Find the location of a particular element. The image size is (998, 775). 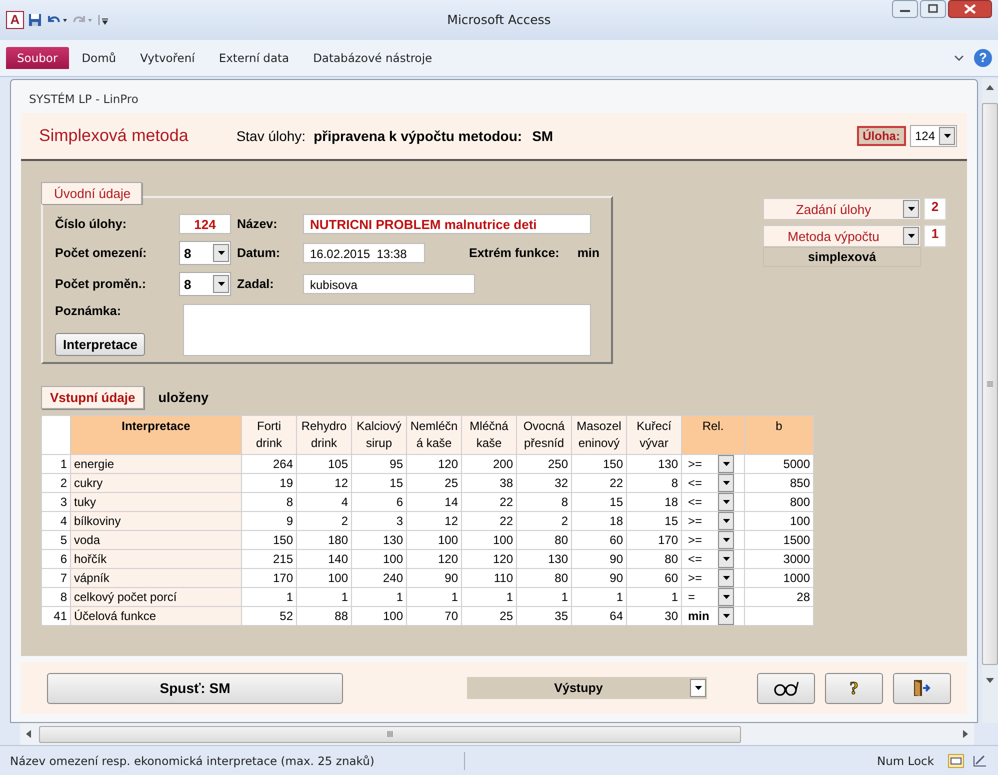

ribbon-tab: Soubor is located at coordinates (37, 58).